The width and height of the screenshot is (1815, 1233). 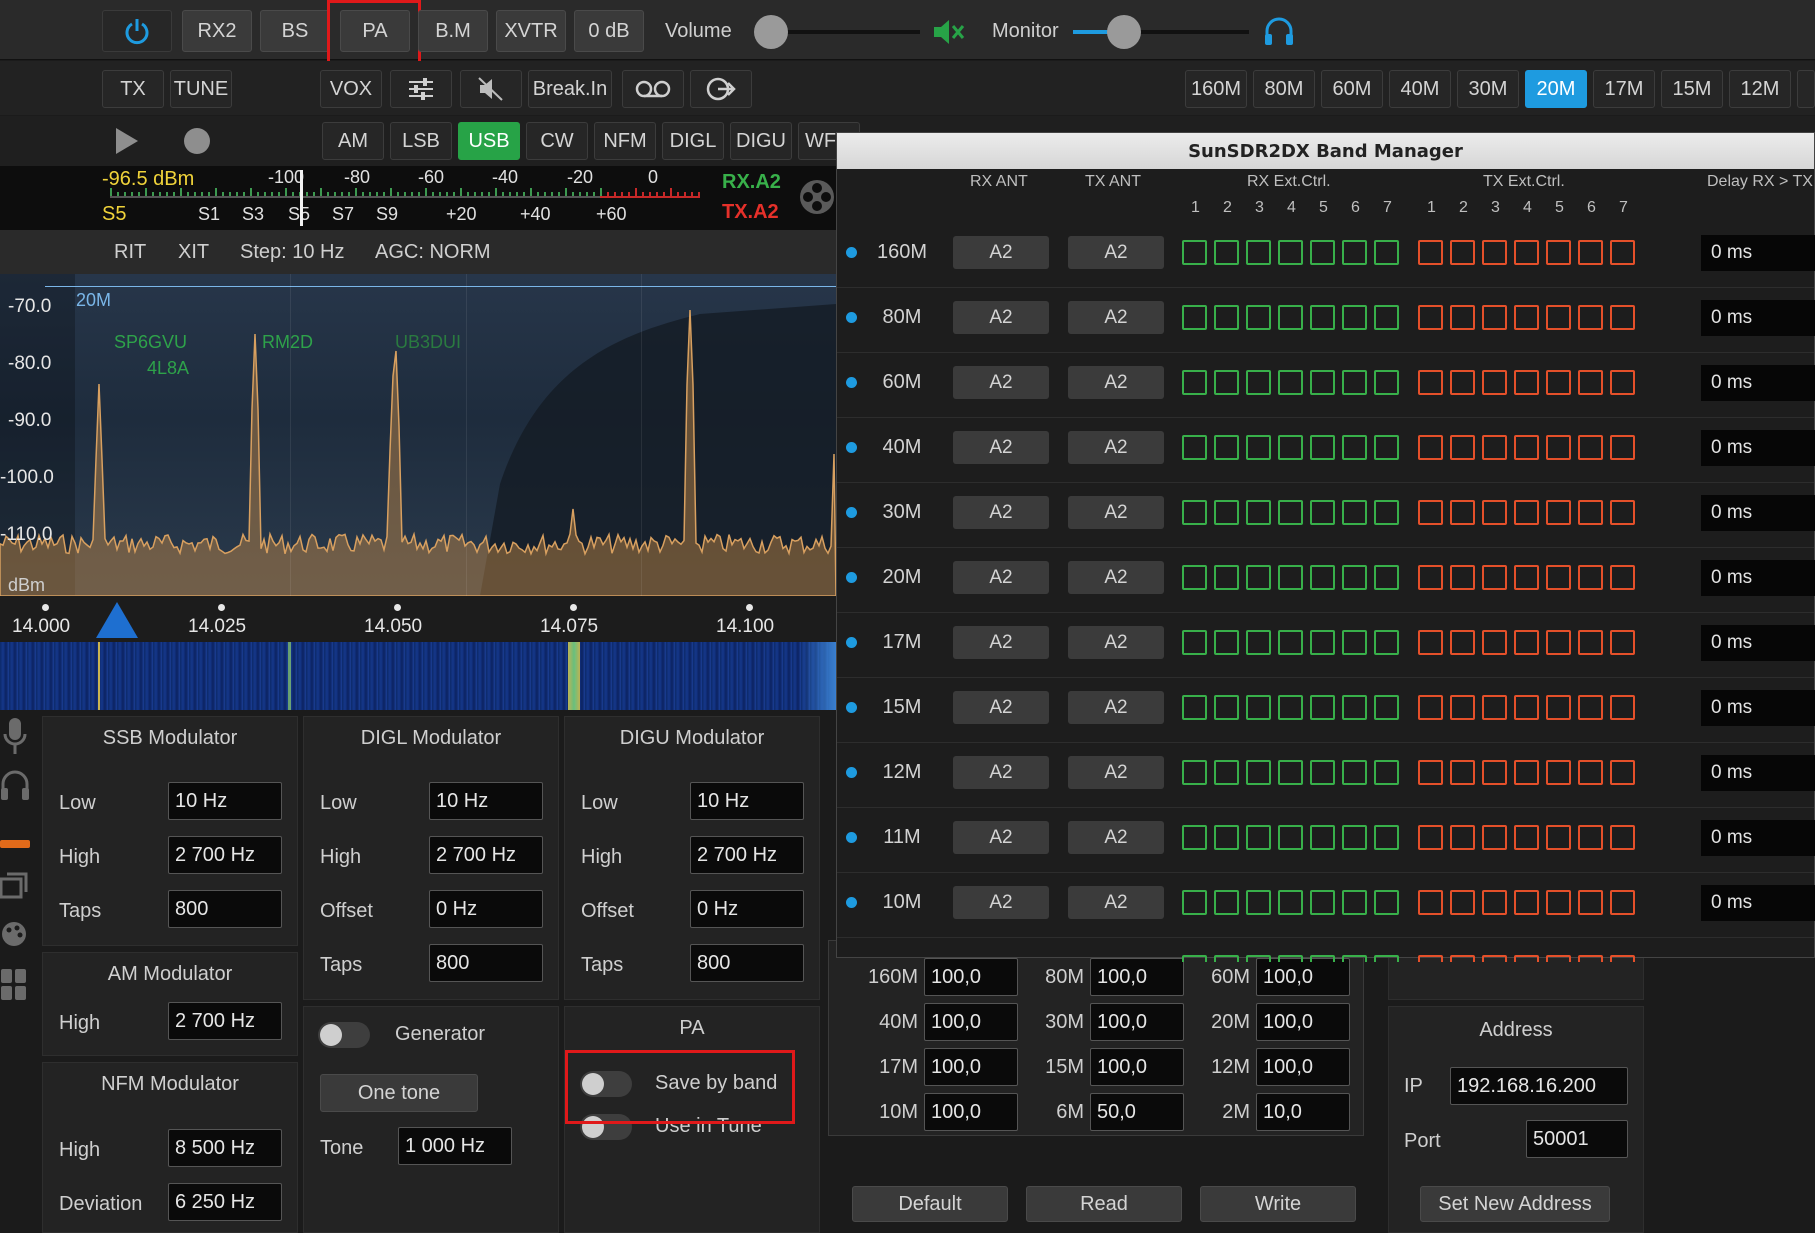 I want to click on grid-icon, so click(x=14, y=985).